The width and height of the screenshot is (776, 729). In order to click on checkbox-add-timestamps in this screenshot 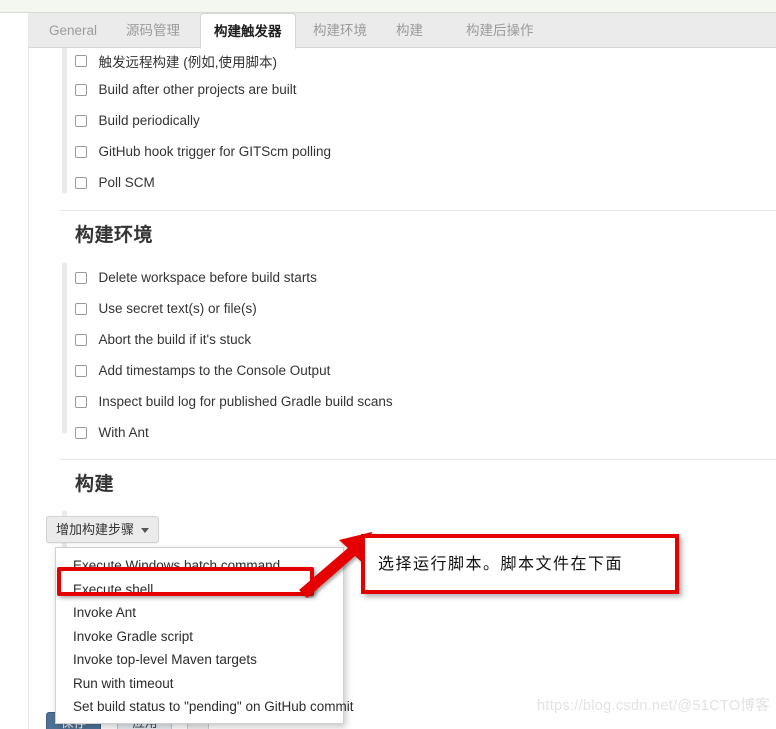, I will do `click(81, 370)`.